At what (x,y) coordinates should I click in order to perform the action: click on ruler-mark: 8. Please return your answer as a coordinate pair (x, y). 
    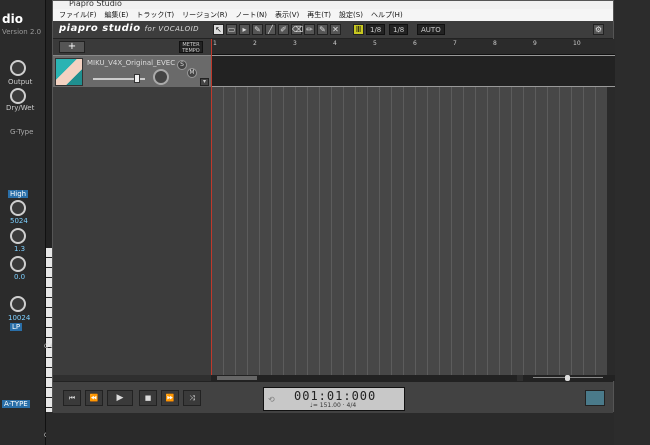
    Looking at the image, I should click on (495, 43).